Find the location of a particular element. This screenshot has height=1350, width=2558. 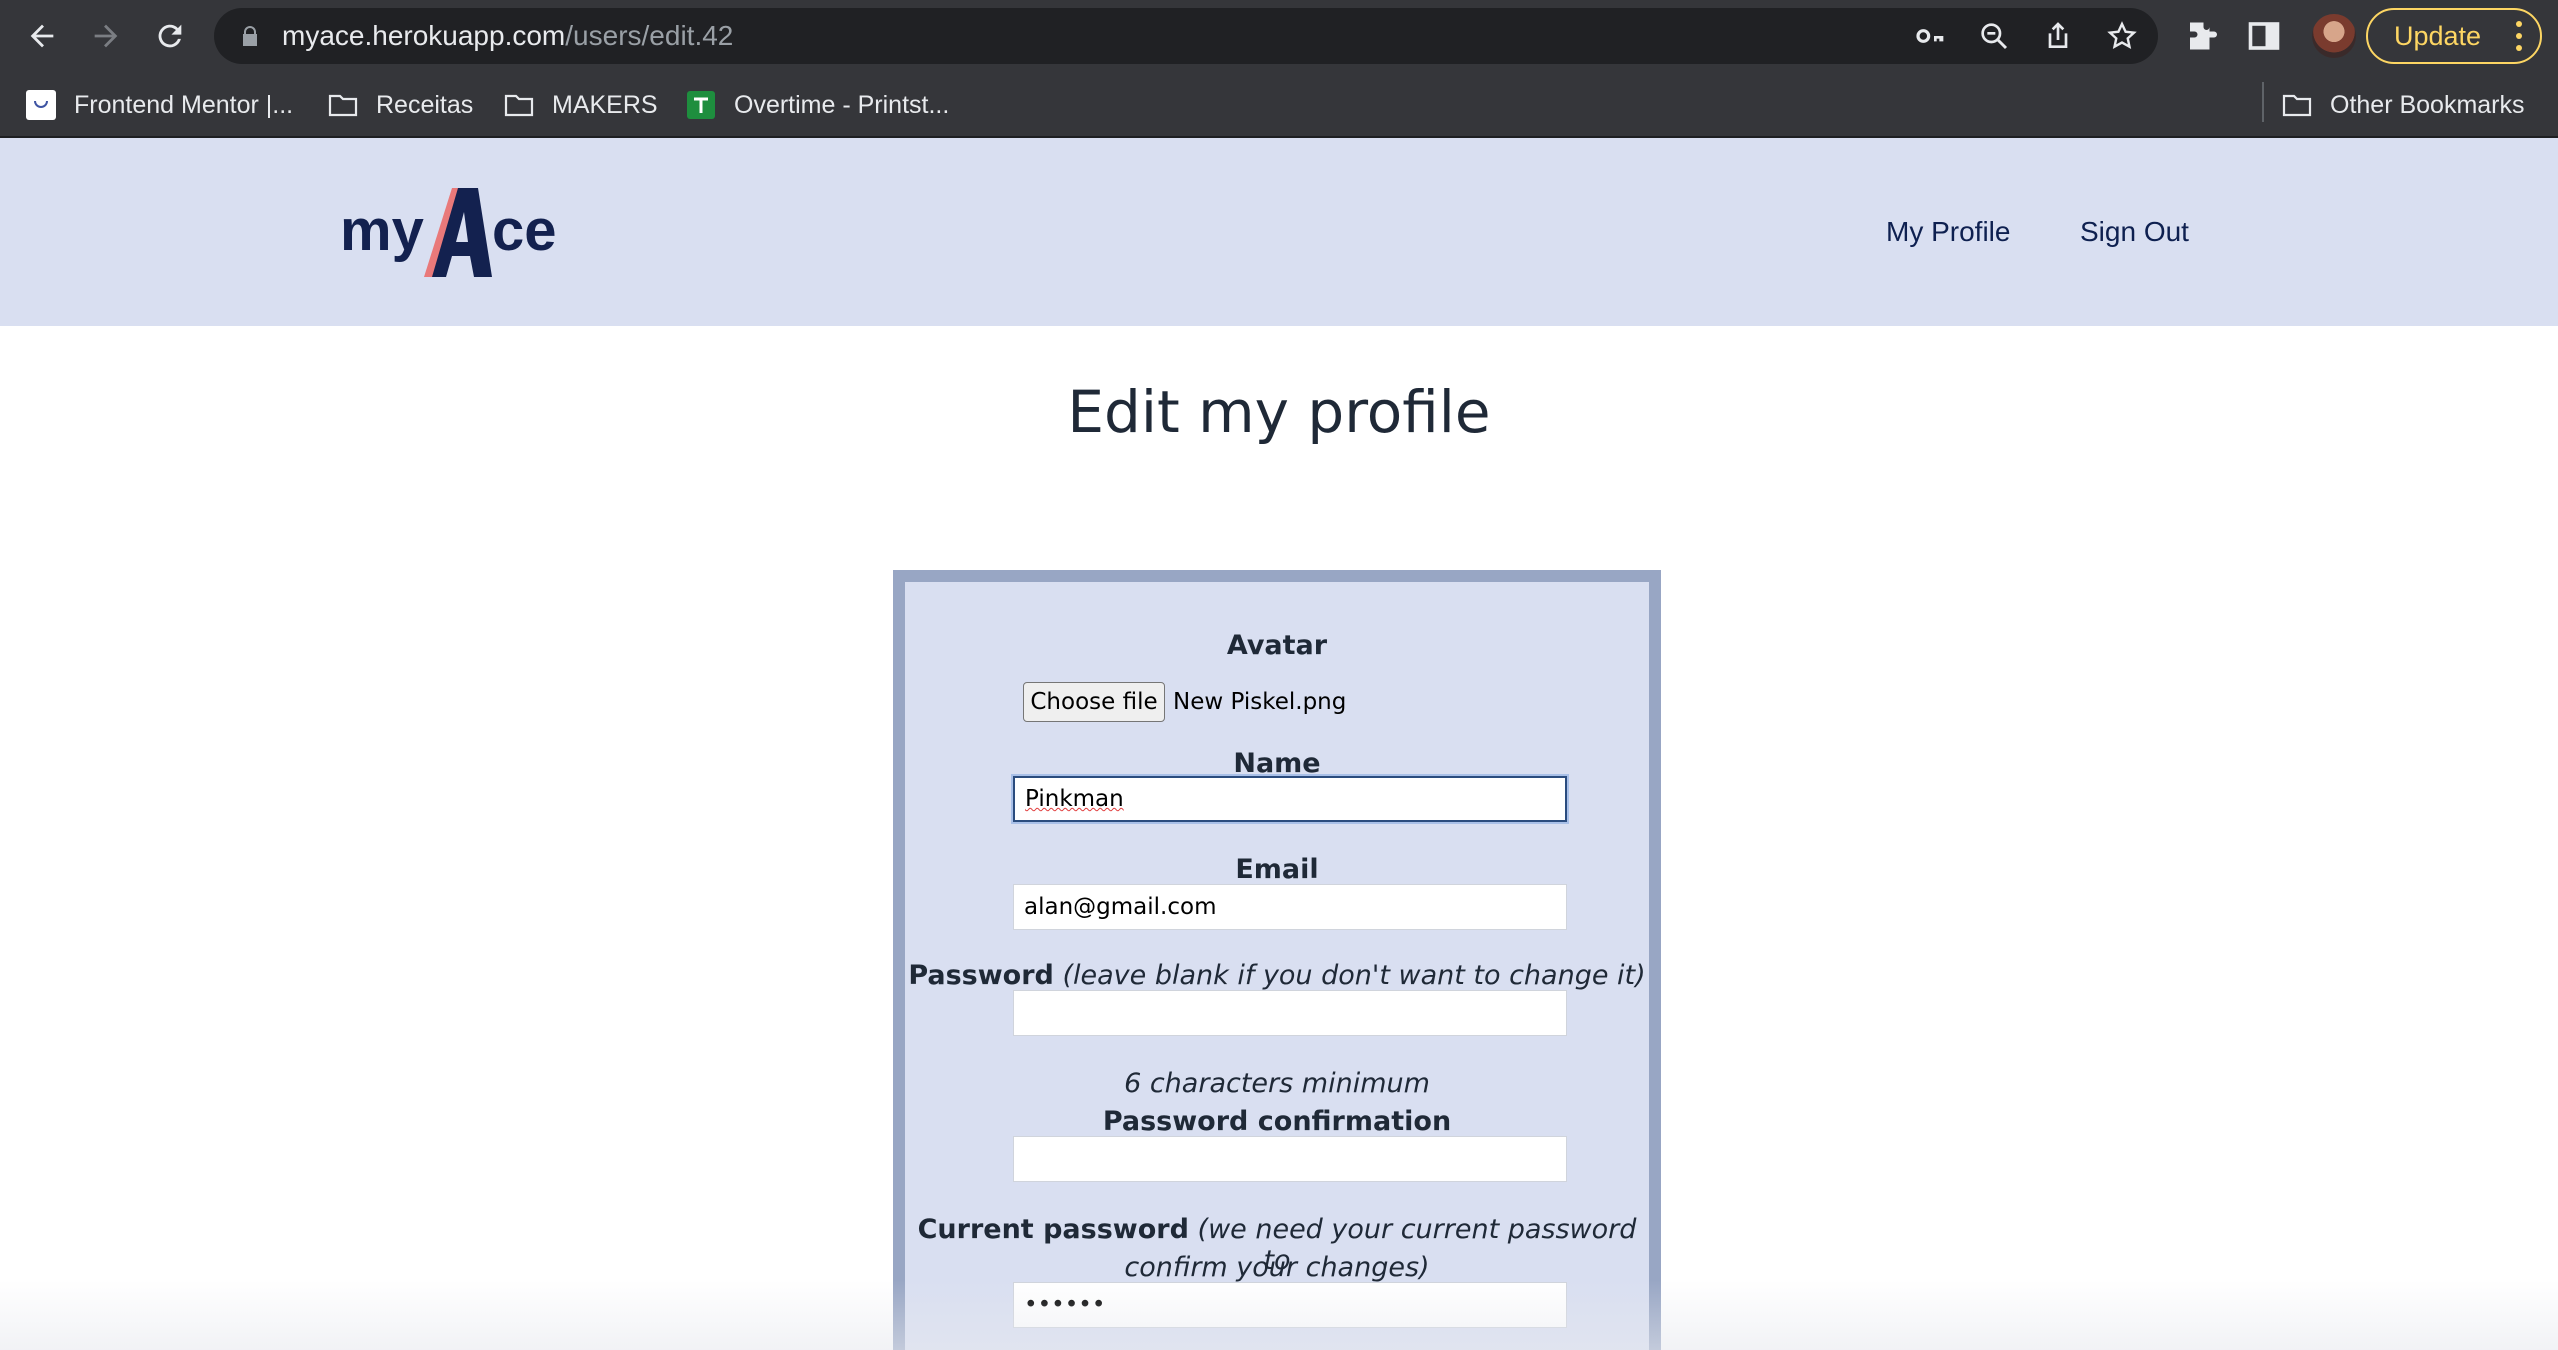

email-label: Email is located at coordinates (1277, 869).